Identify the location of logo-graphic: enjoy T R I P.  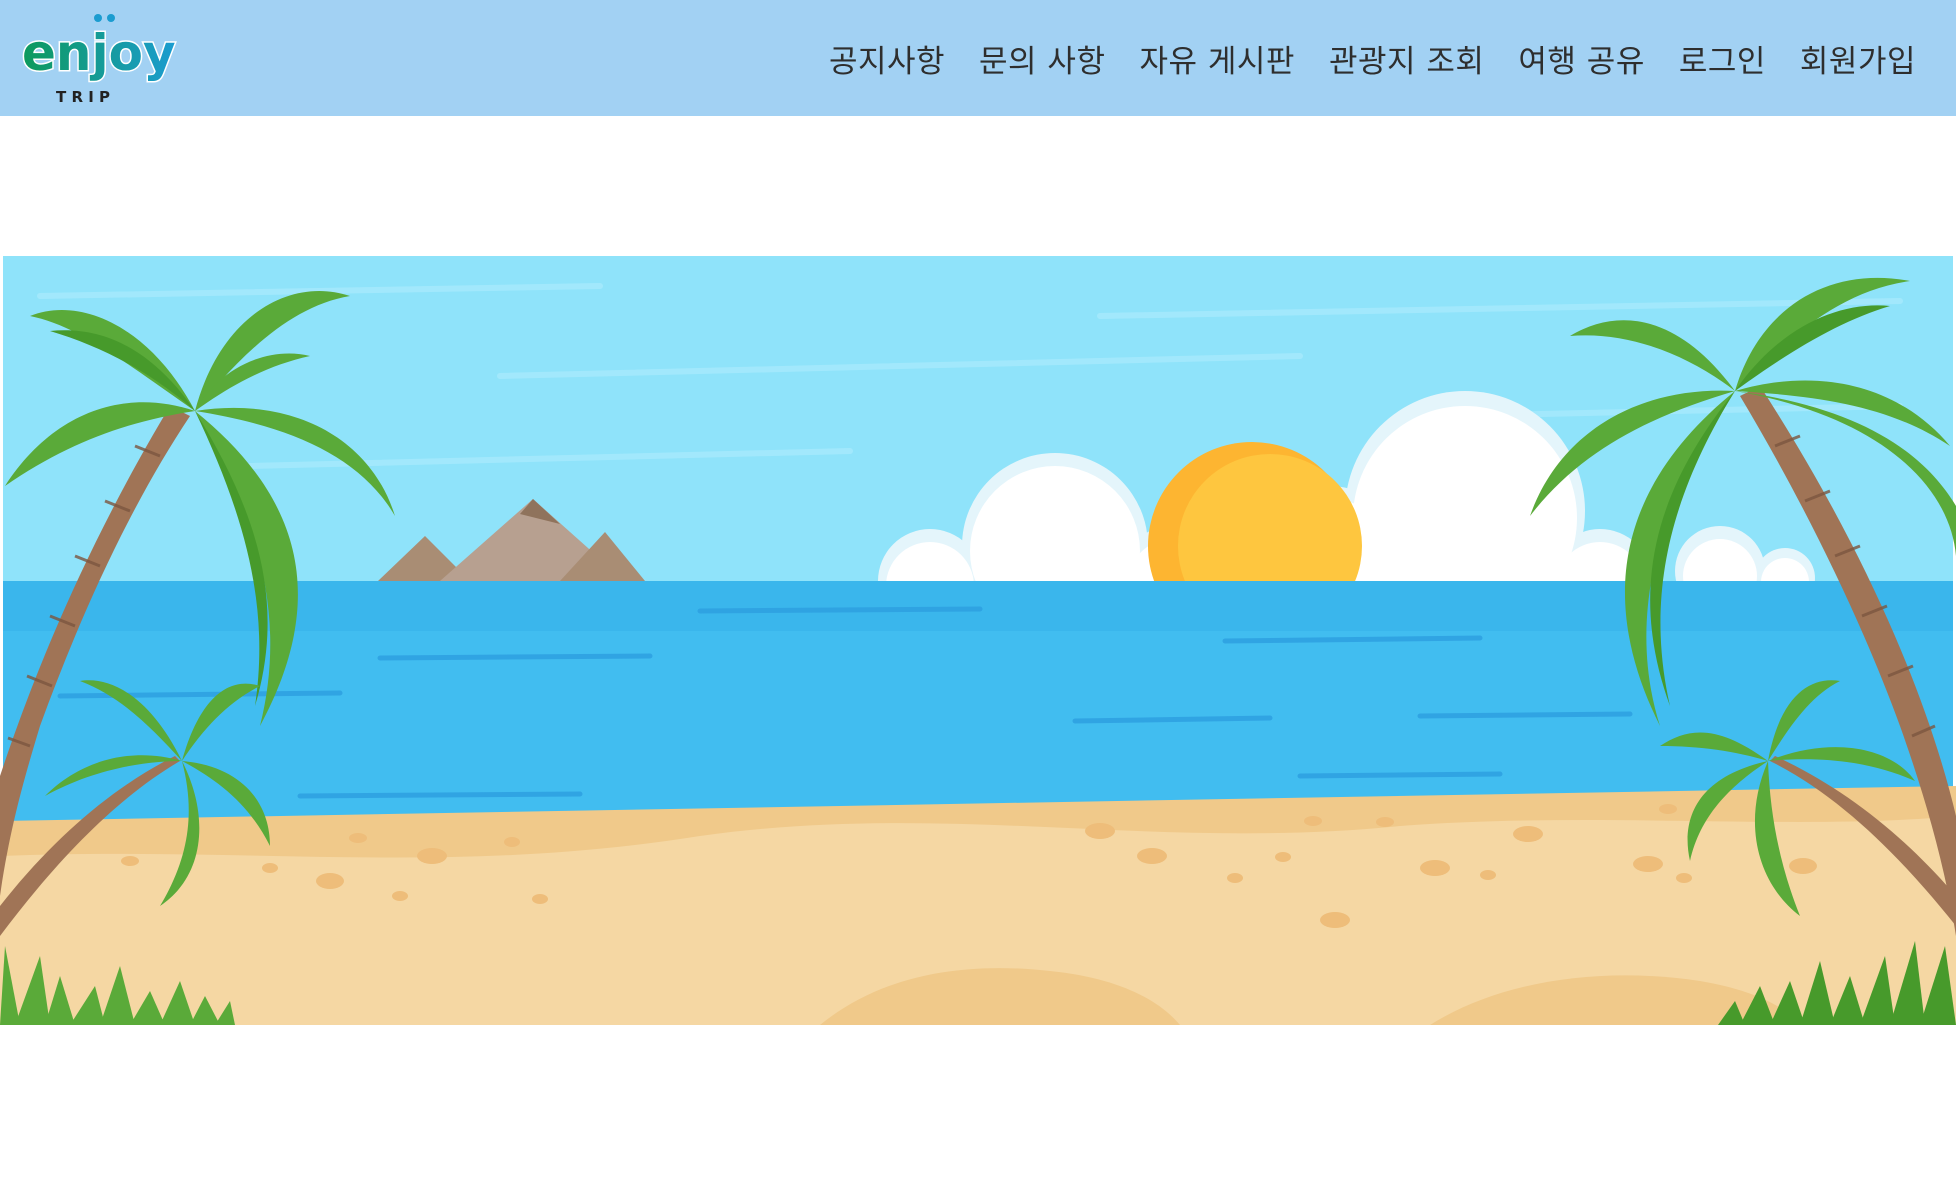
(99, 60).